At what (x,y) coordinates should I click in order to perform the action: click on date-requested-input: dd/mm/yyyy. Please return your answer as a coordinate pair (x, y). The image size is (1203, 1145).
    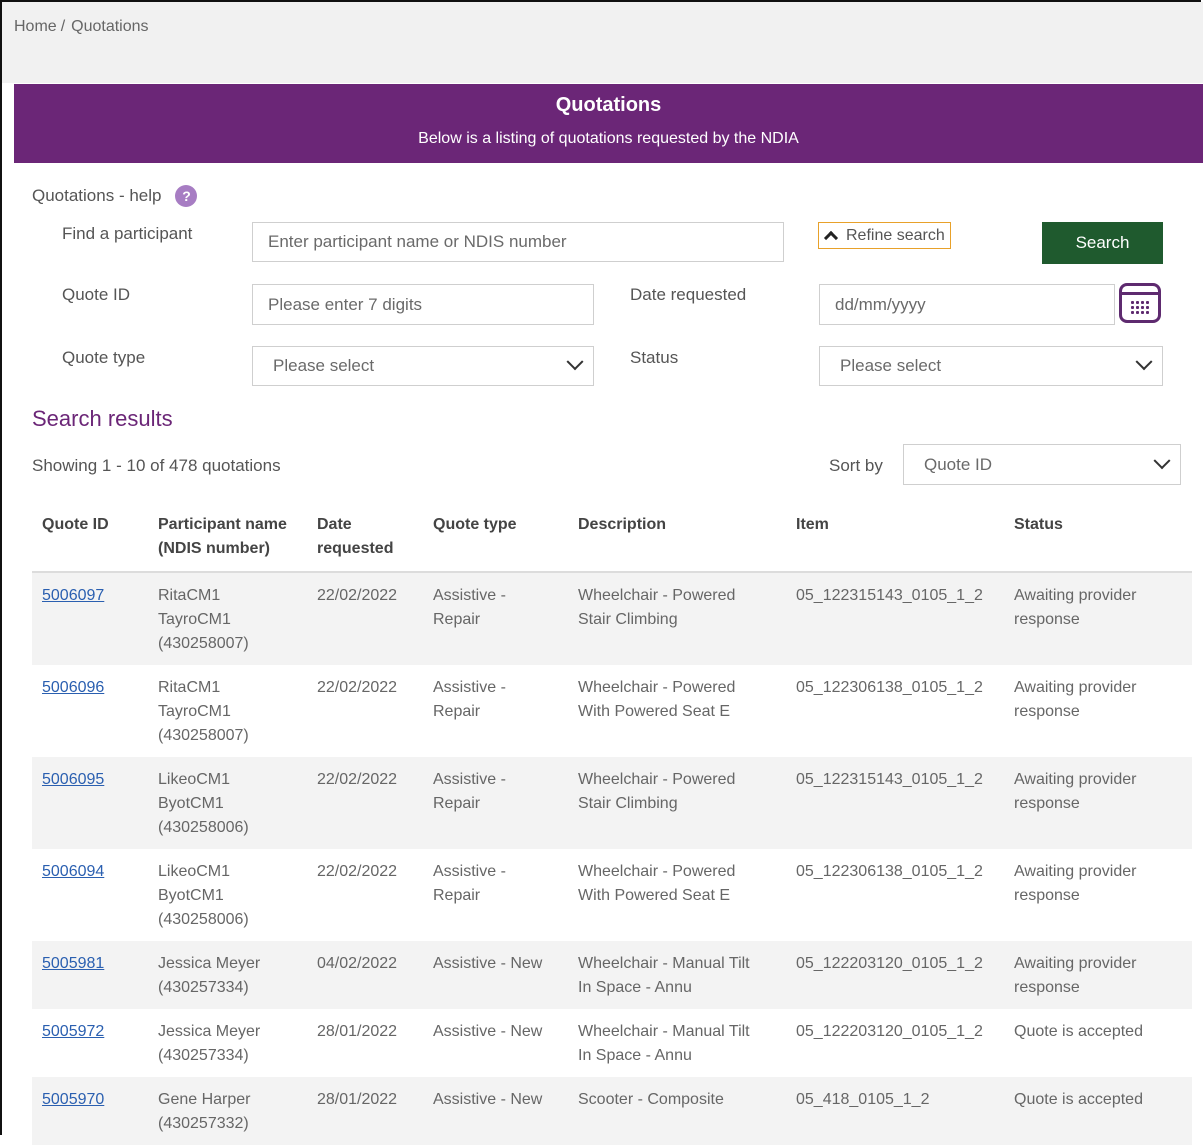
    Looking at the image, I should click on (967, 304).